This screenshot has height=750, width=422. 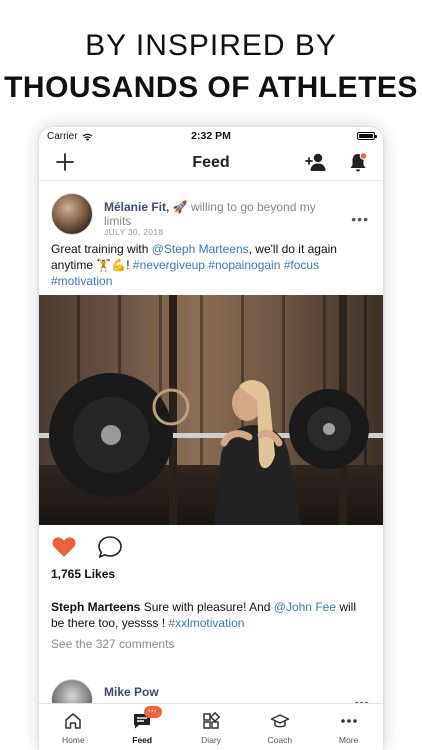 I want to click on next-author-name: Mike Pow, so click(x=131, y=692).